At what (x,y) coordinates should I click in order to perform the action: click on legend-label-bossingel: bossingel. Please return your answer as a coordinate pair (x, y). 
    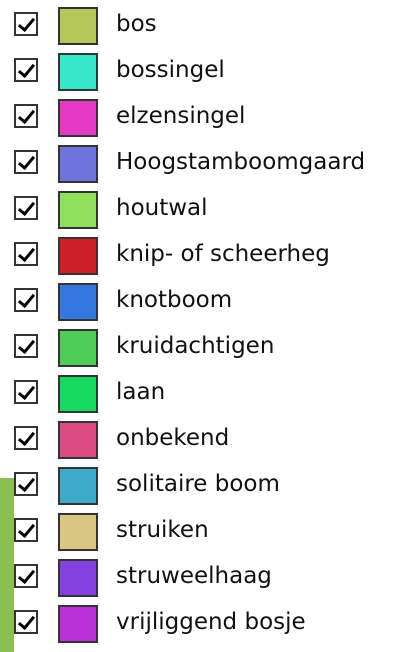
    Looking at the image, I should click on (170, 70).